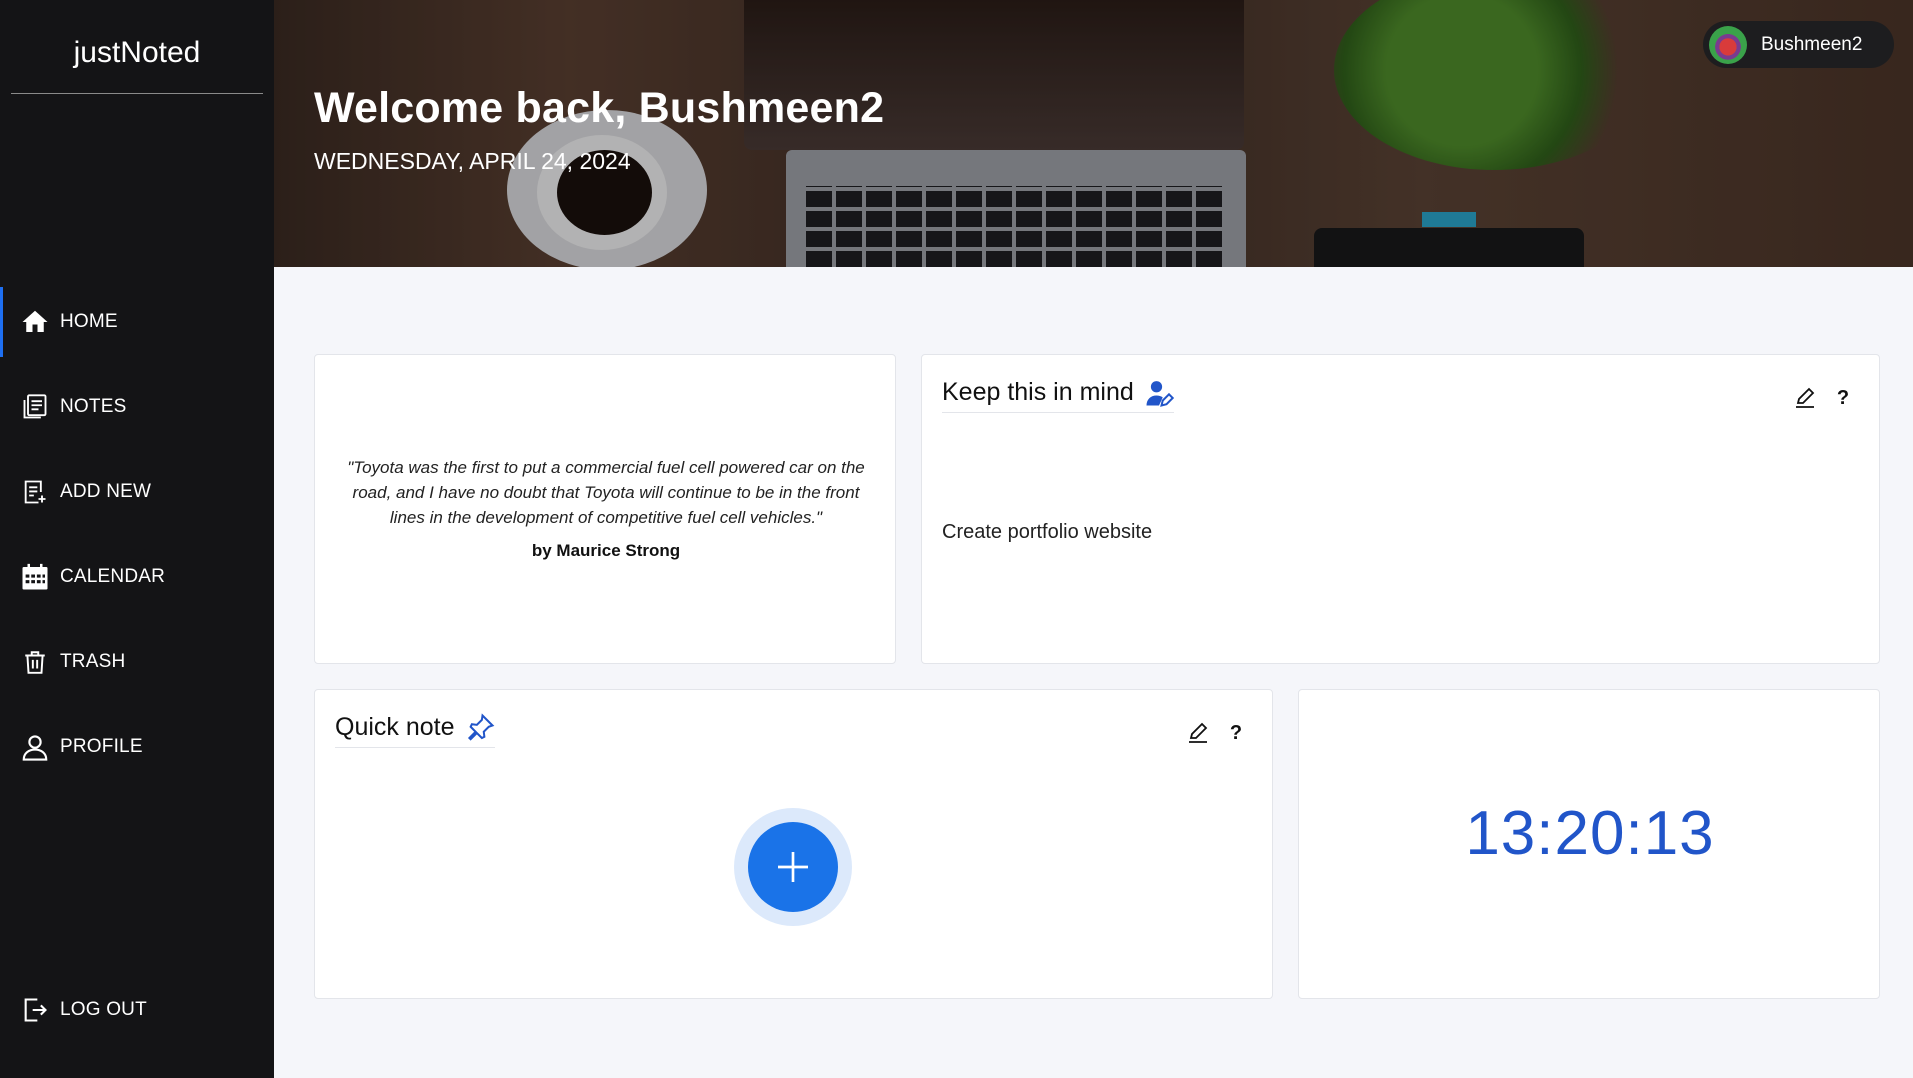 This screenshot has width=1913, height=1078. I want to click on user-pen-icon, so click(1159, 393).